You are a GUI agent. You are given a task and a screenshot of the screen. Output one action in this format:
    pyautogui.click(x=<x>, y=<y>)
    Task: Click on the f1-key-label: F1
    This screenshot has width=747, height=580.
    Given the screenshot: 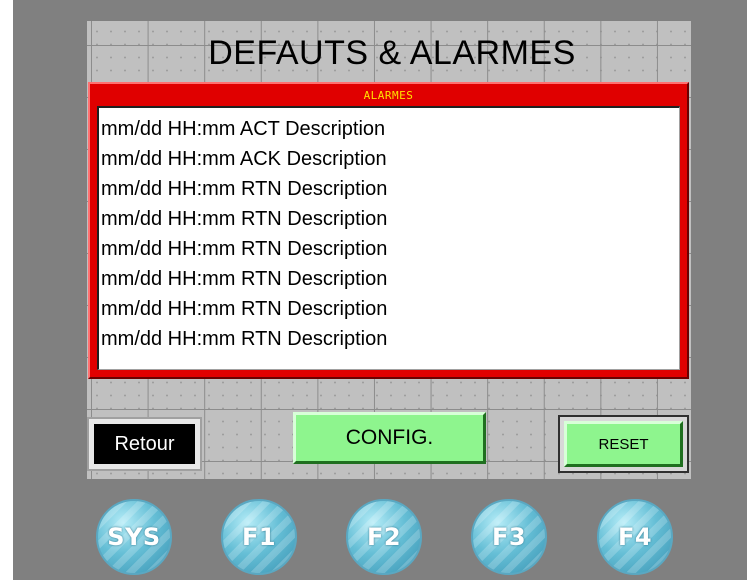 What is the action you would take?
    pyautogui.click(x=259, y=537)
    